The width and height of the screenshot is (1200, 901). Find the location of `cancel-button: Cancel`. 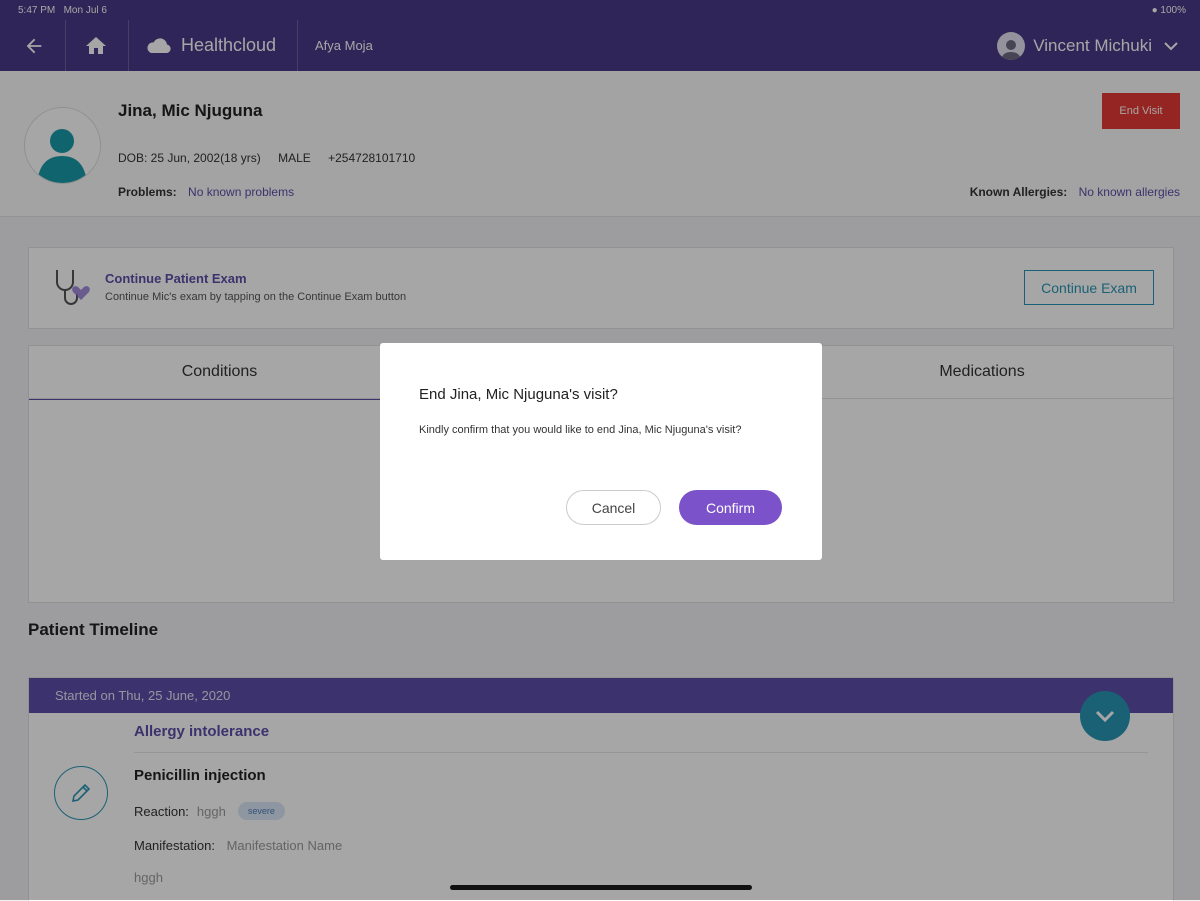

cancel-button: Cancel is located at coordinates (613, 507).